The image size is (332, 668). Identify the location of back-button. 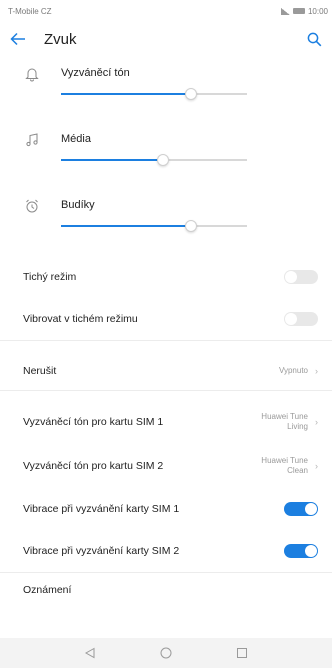
(23, 39).